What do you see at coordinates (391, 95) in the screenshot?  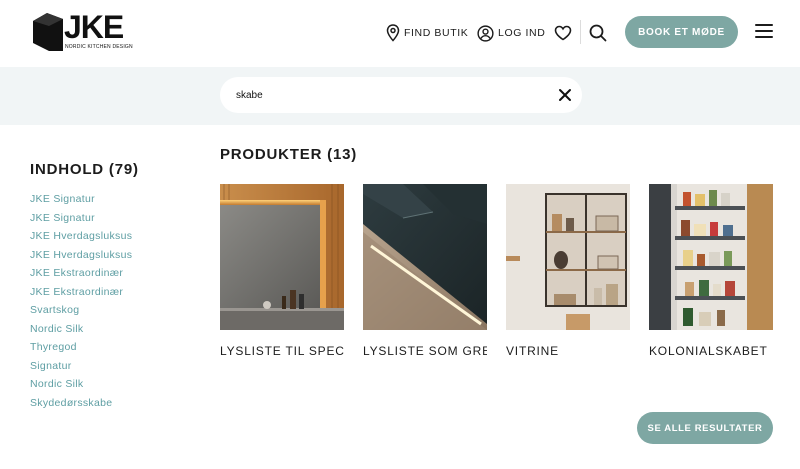 I see `search-input` at bounding box center [391, 95].